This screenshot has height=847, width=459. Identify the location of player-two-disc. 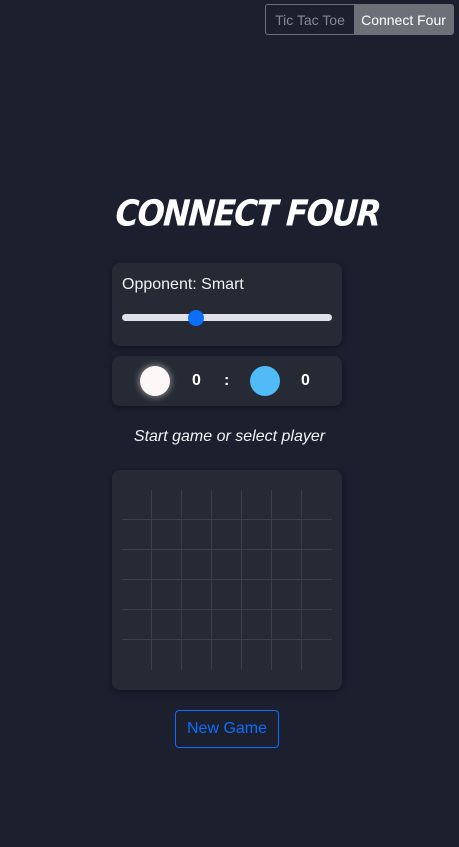
(265, 381).